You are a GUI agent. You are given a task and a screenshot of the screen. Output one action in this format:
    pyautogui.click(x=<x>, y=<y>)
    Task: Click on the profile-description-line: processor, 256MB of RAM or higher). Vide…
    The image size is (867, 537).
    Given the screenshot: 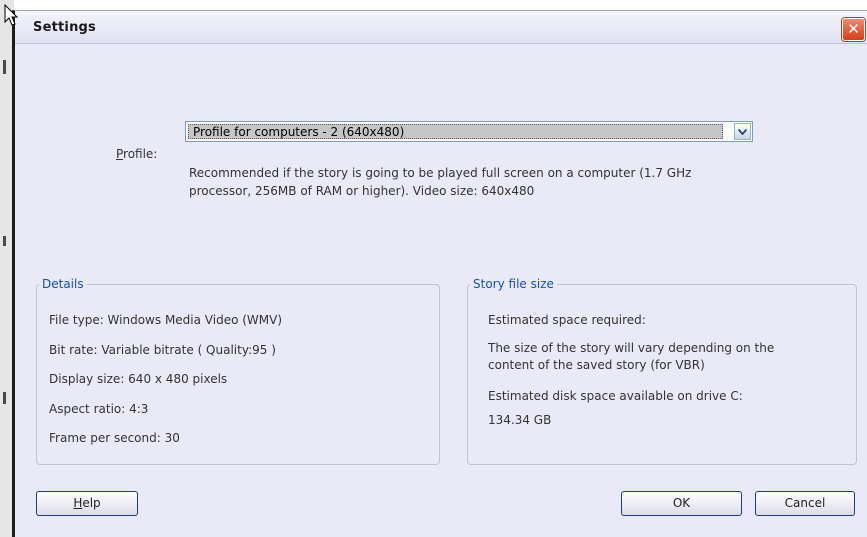 What is the action you would take?
    pyautogui.click(x=362, y=191)
    